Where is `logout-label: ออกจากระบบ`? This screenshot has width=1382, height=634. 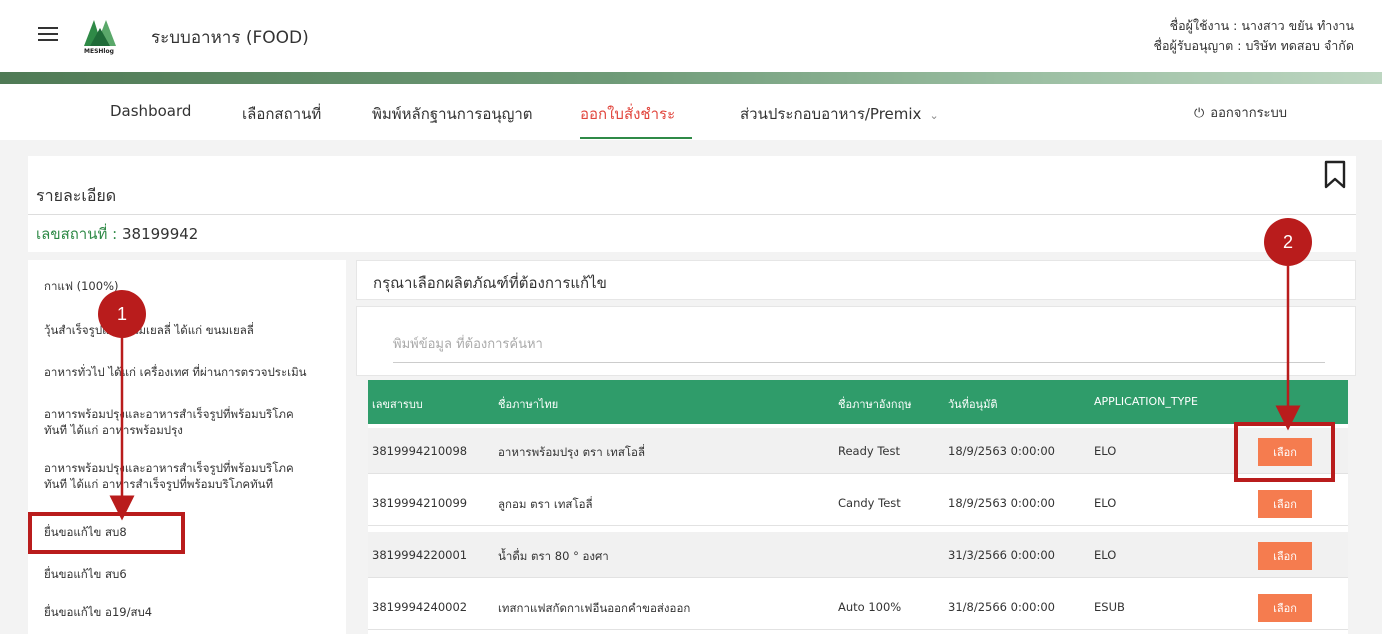 logout-label: ออกจากระบบ is located at coordinates (1249, 113).